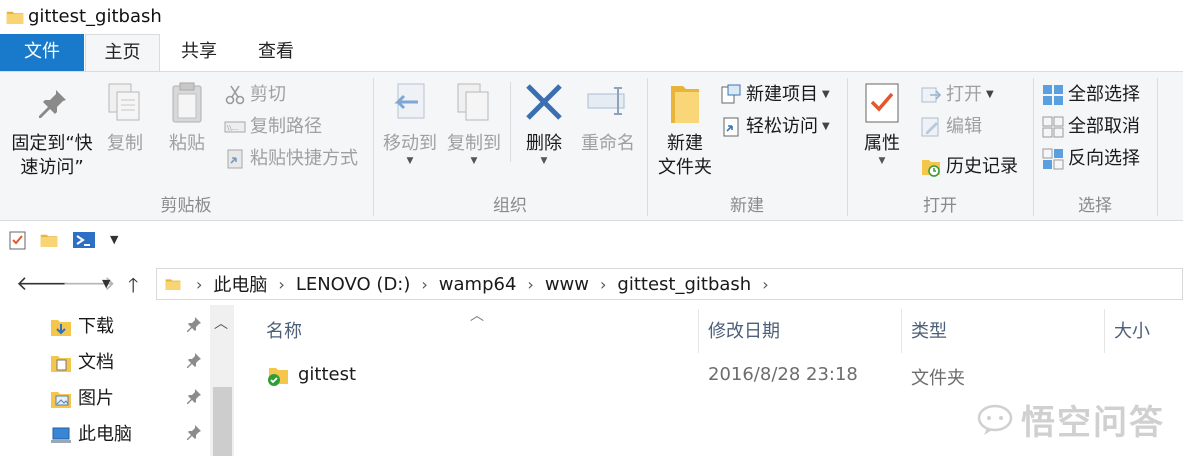  I want to click on recent-locations-chevron-icon: ▼, so click(106, 283).